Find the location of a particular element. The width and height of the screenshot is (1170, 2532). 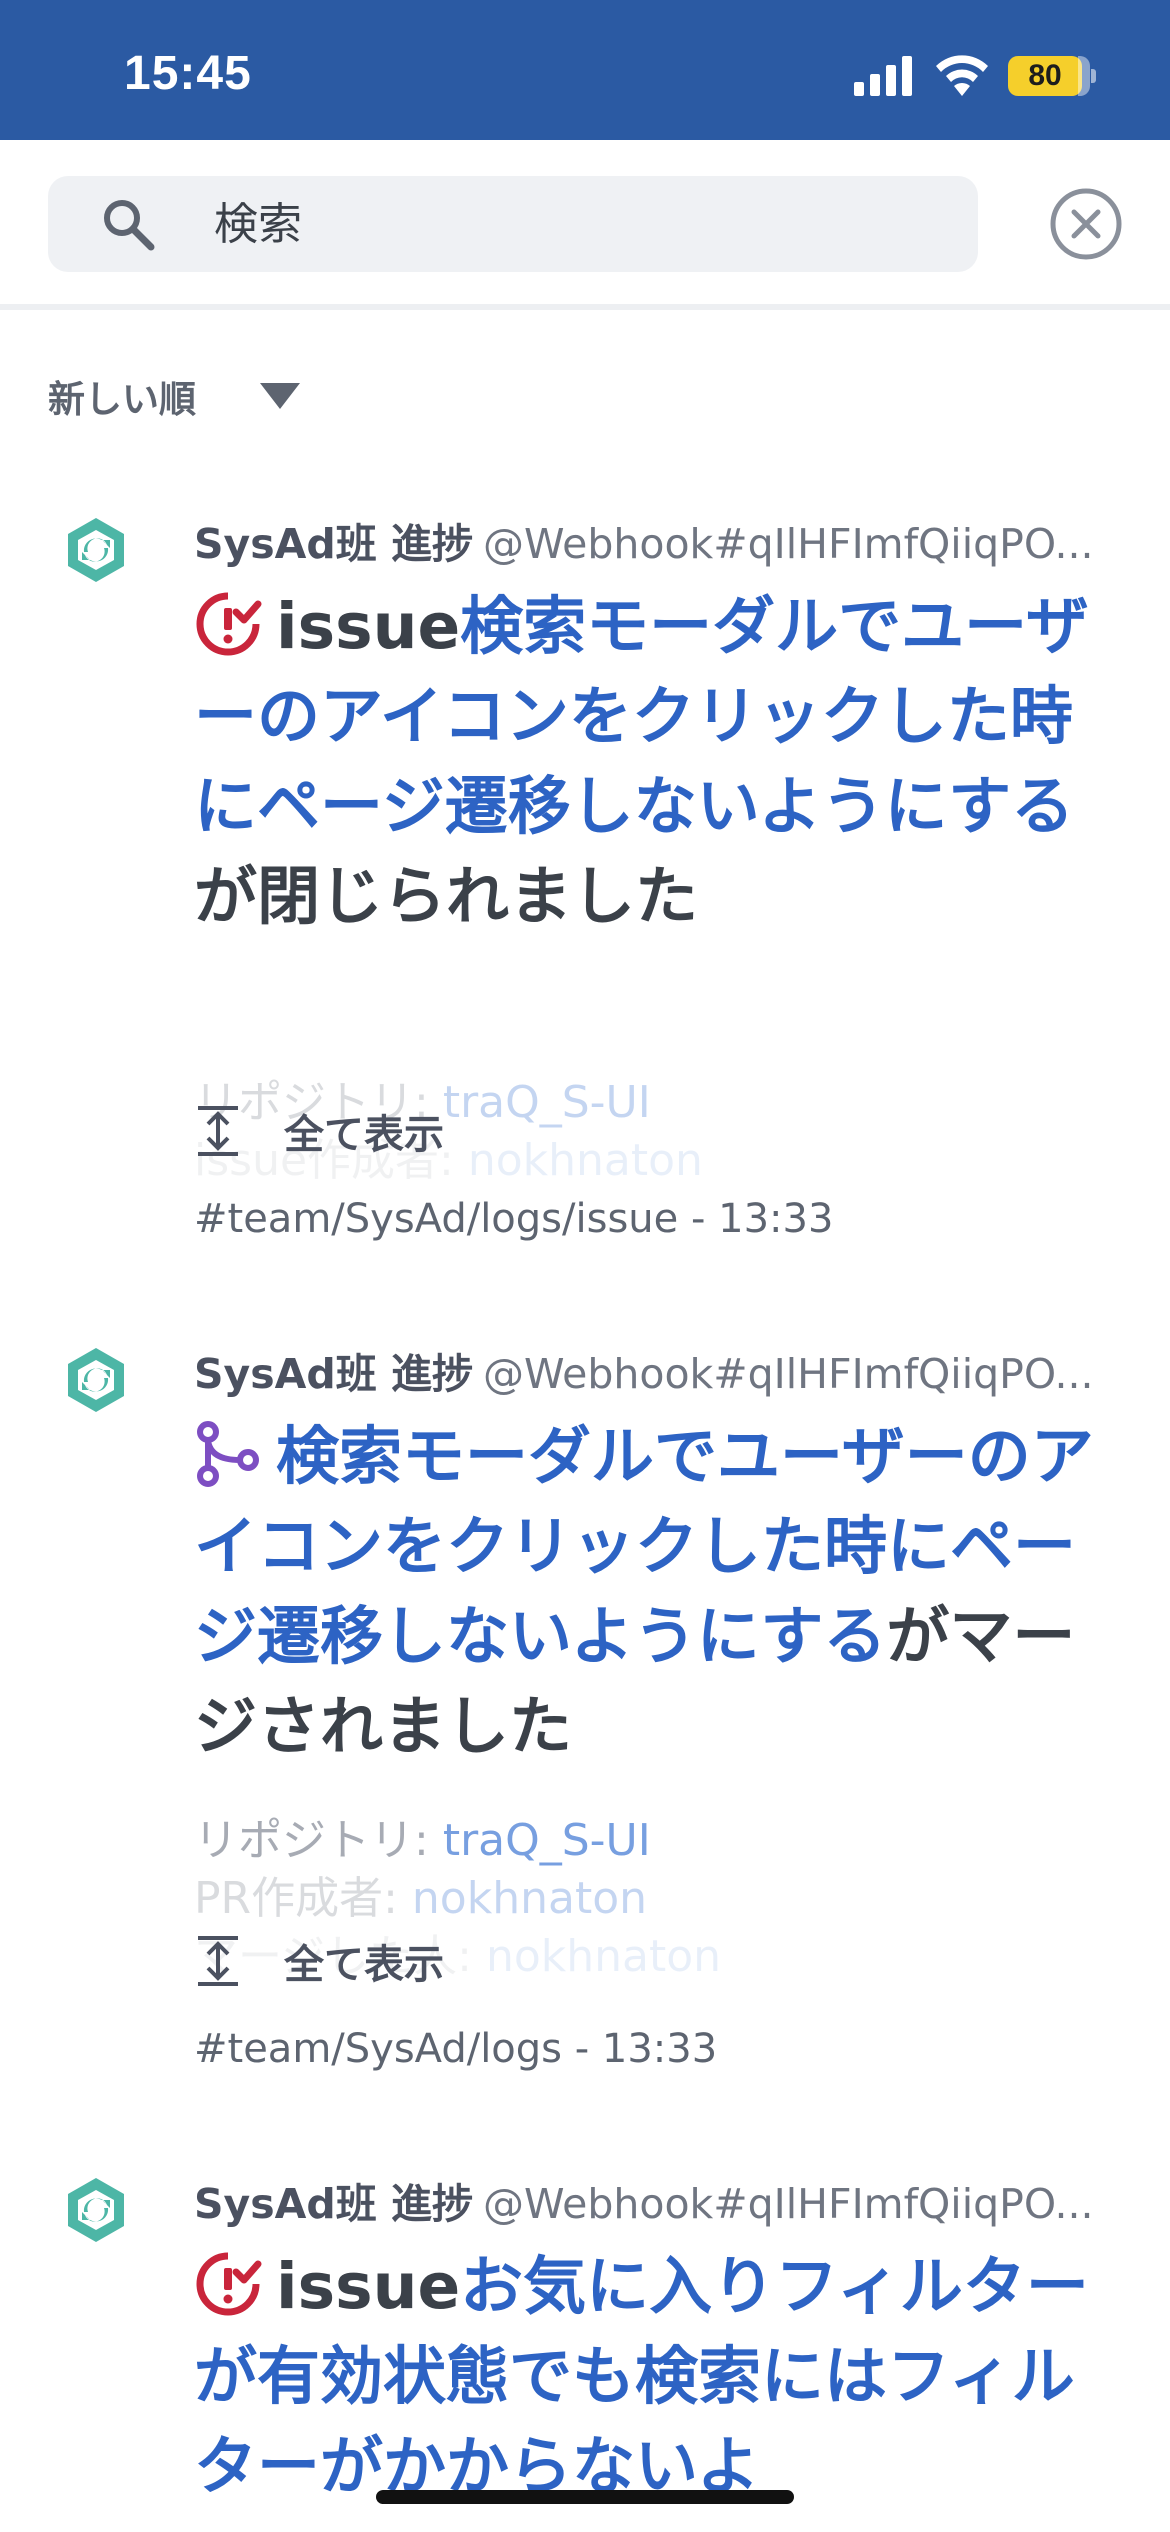

search-header is located at coordinates (585, 225).